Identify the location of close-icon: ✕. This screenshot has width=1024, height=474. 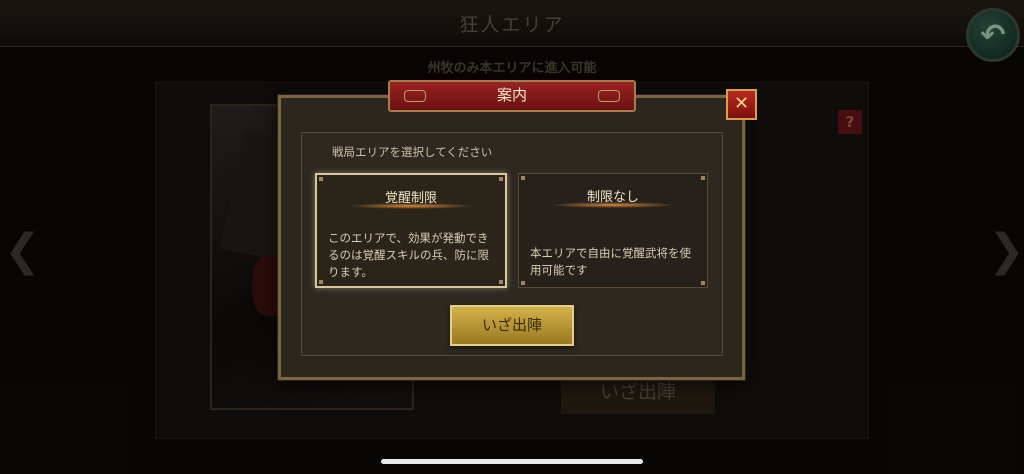
(741, 103).